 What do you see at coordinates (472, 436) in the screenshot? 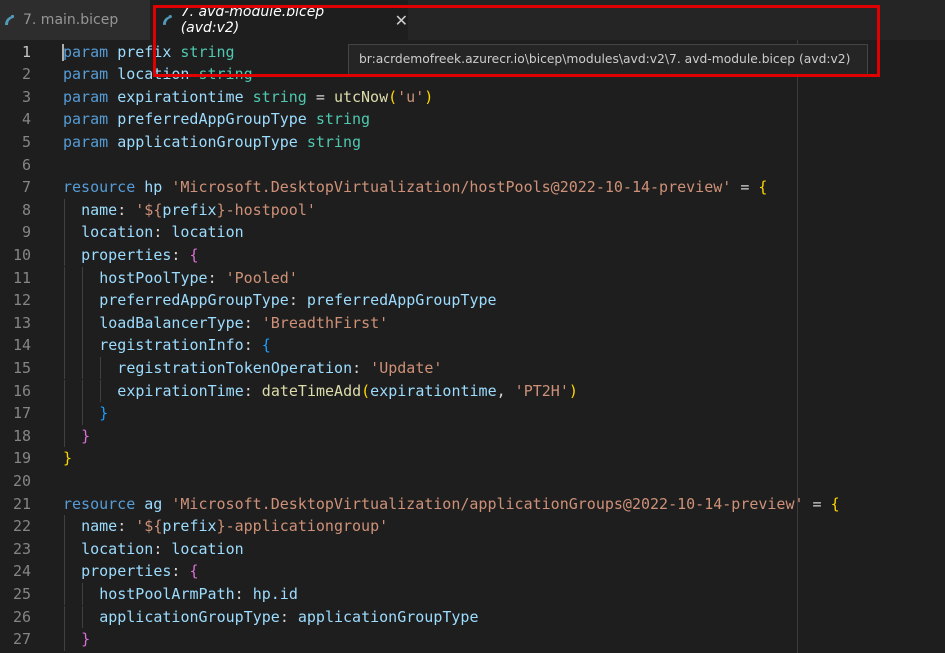
I see `code-line: 18}` at bounding box center [472, 436].